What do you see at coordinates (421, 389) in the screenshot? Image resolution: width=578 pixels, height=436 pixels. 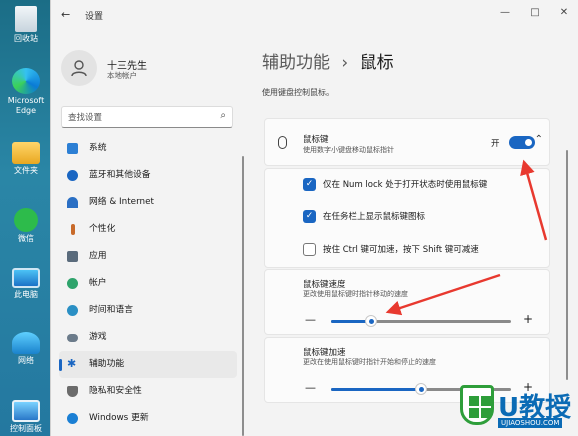 I see `acceleration-slider-thumb` at bounding box center [421, 389].